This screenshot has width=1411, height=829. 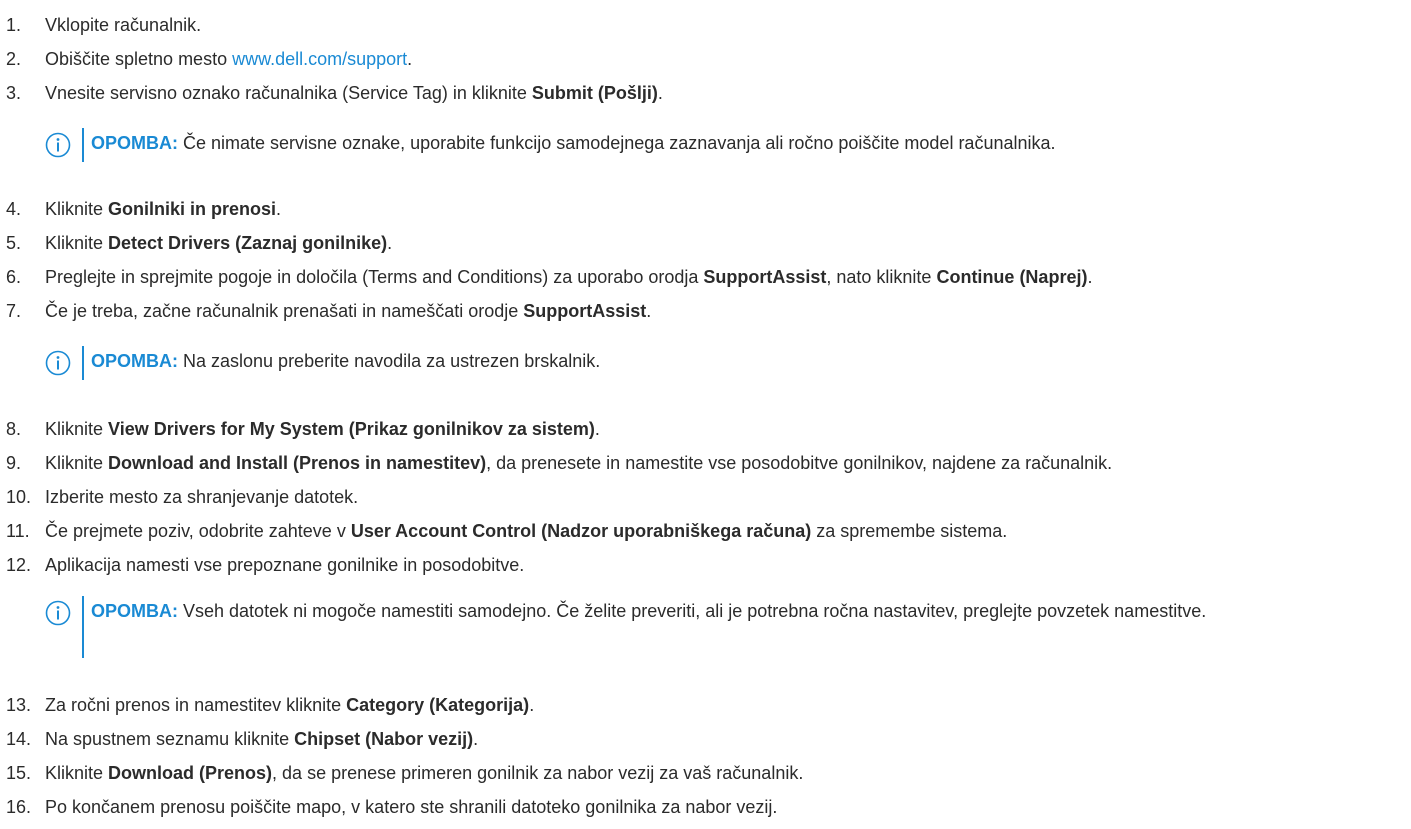 I want to click on step-number: 1., so click(x=14, y=25).